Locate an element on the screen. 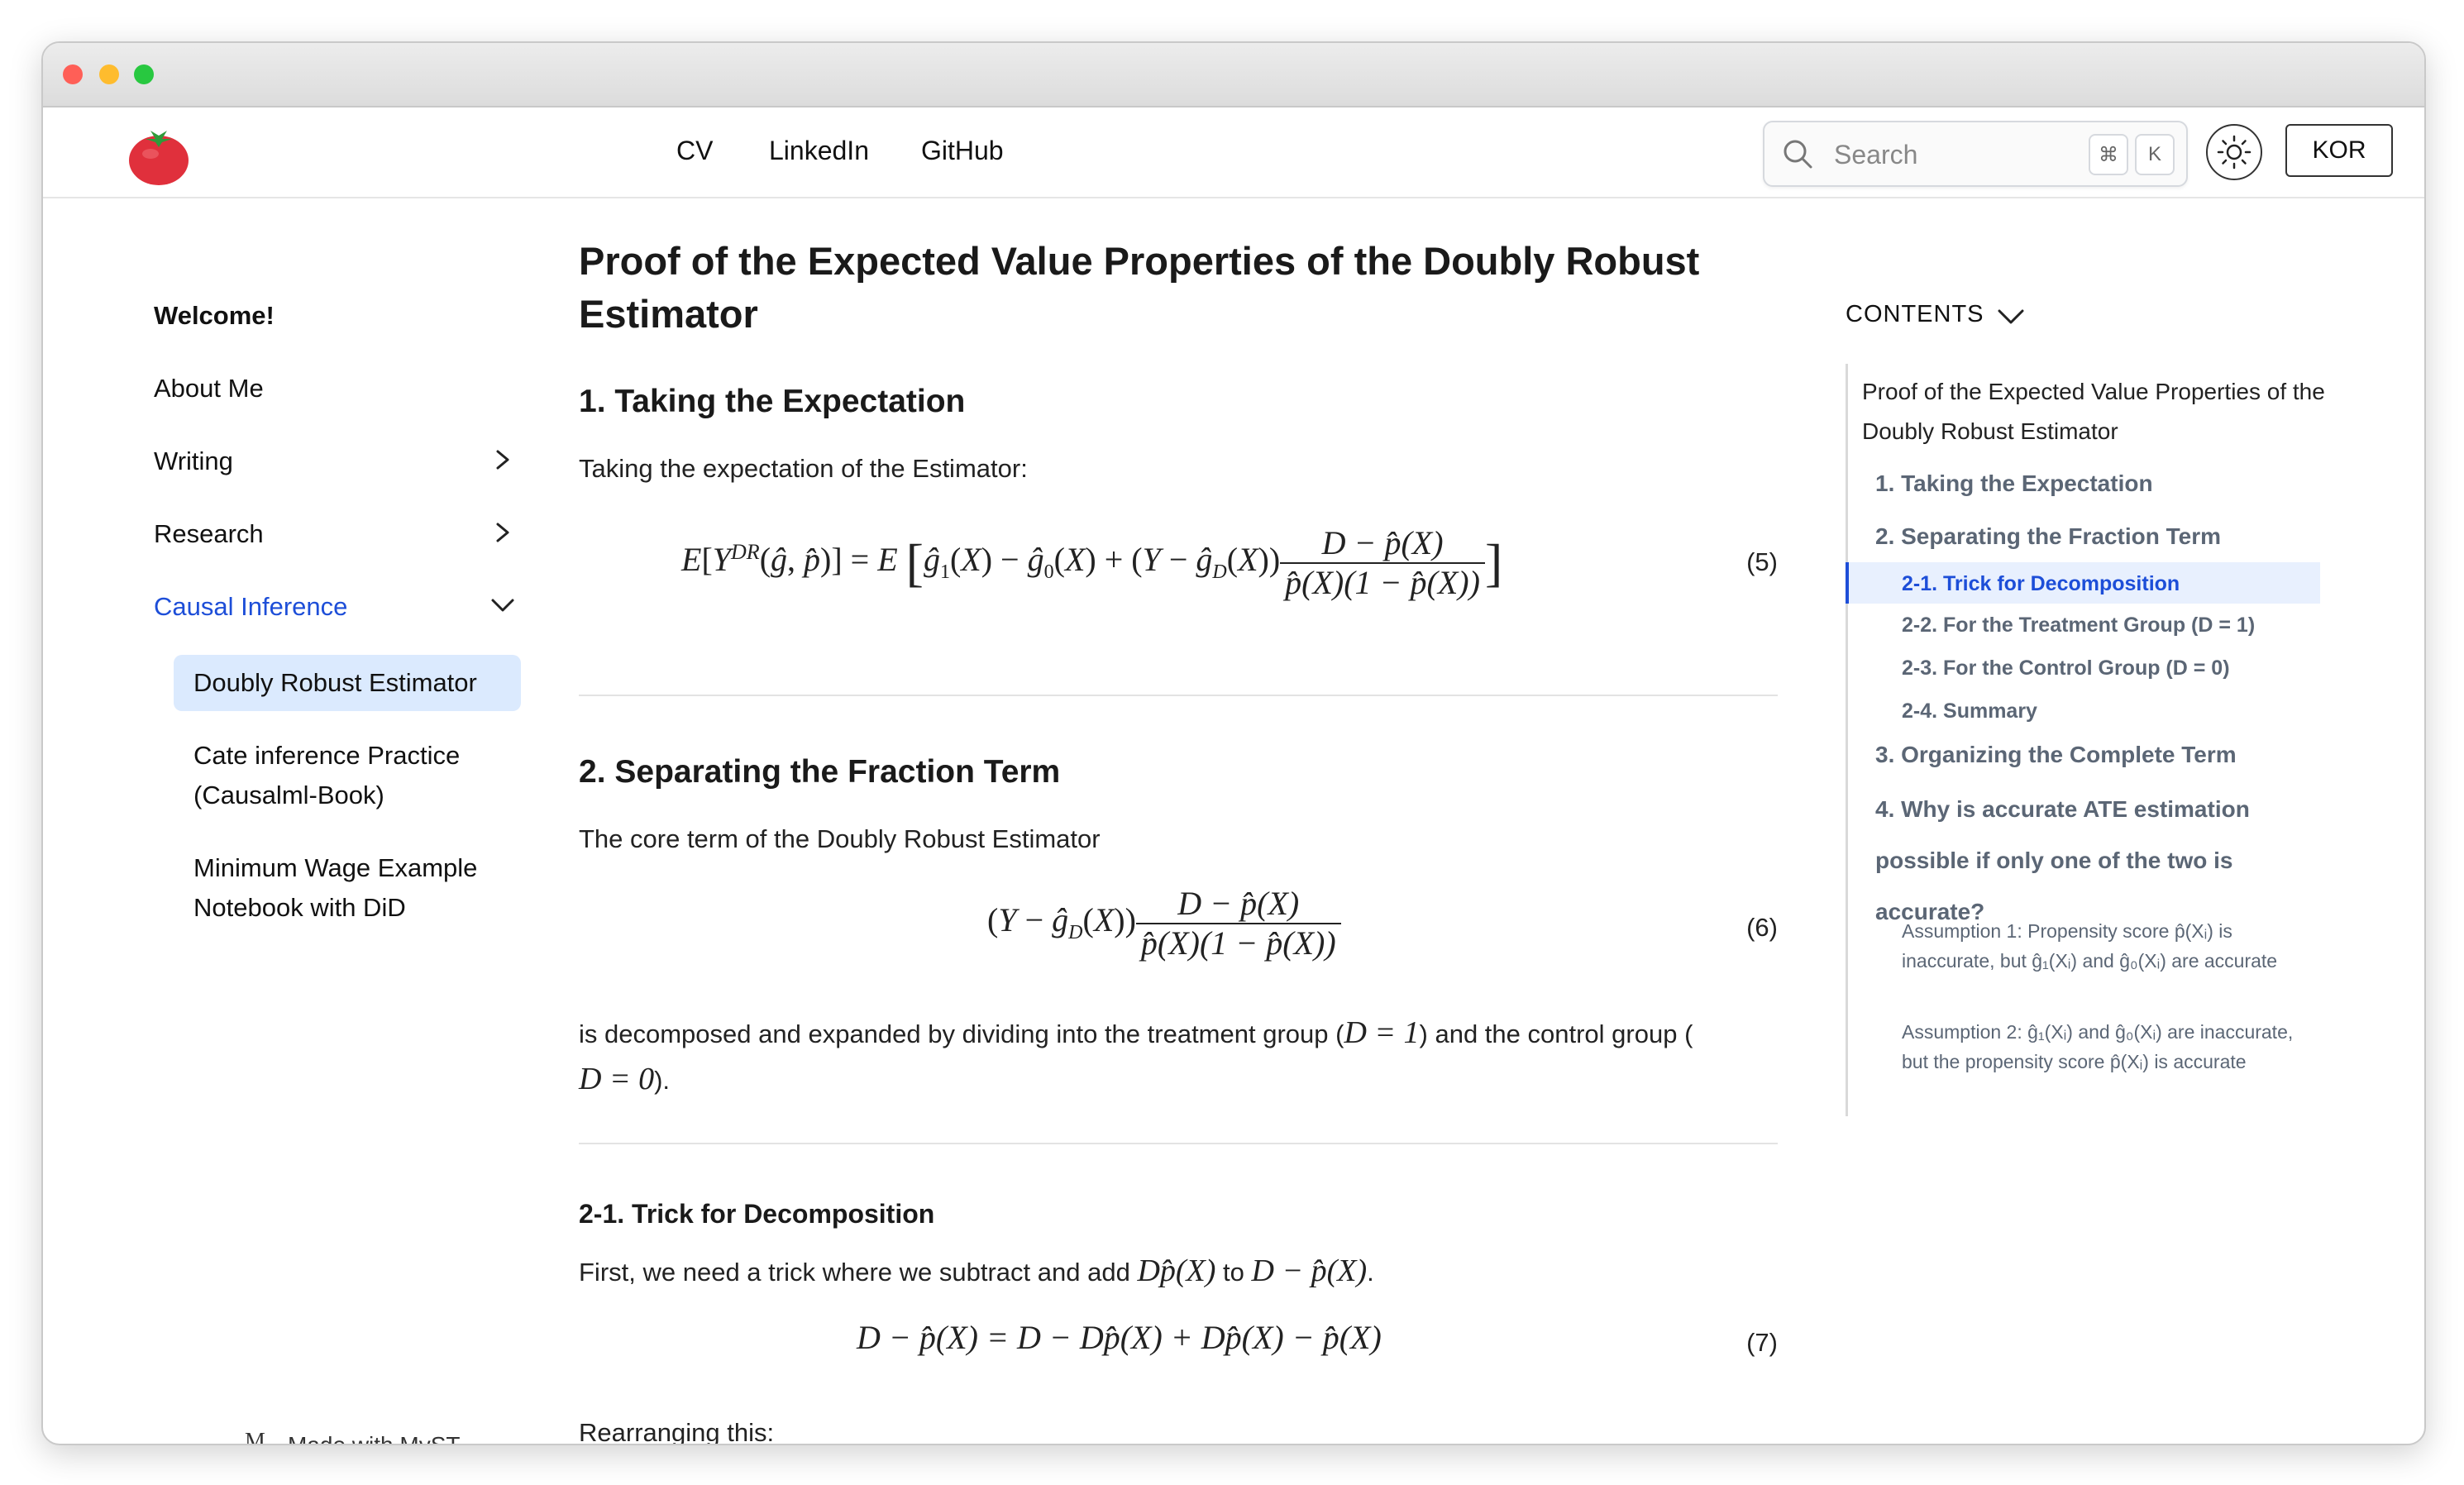  sun-icon is located at coordinates (2235, 152).